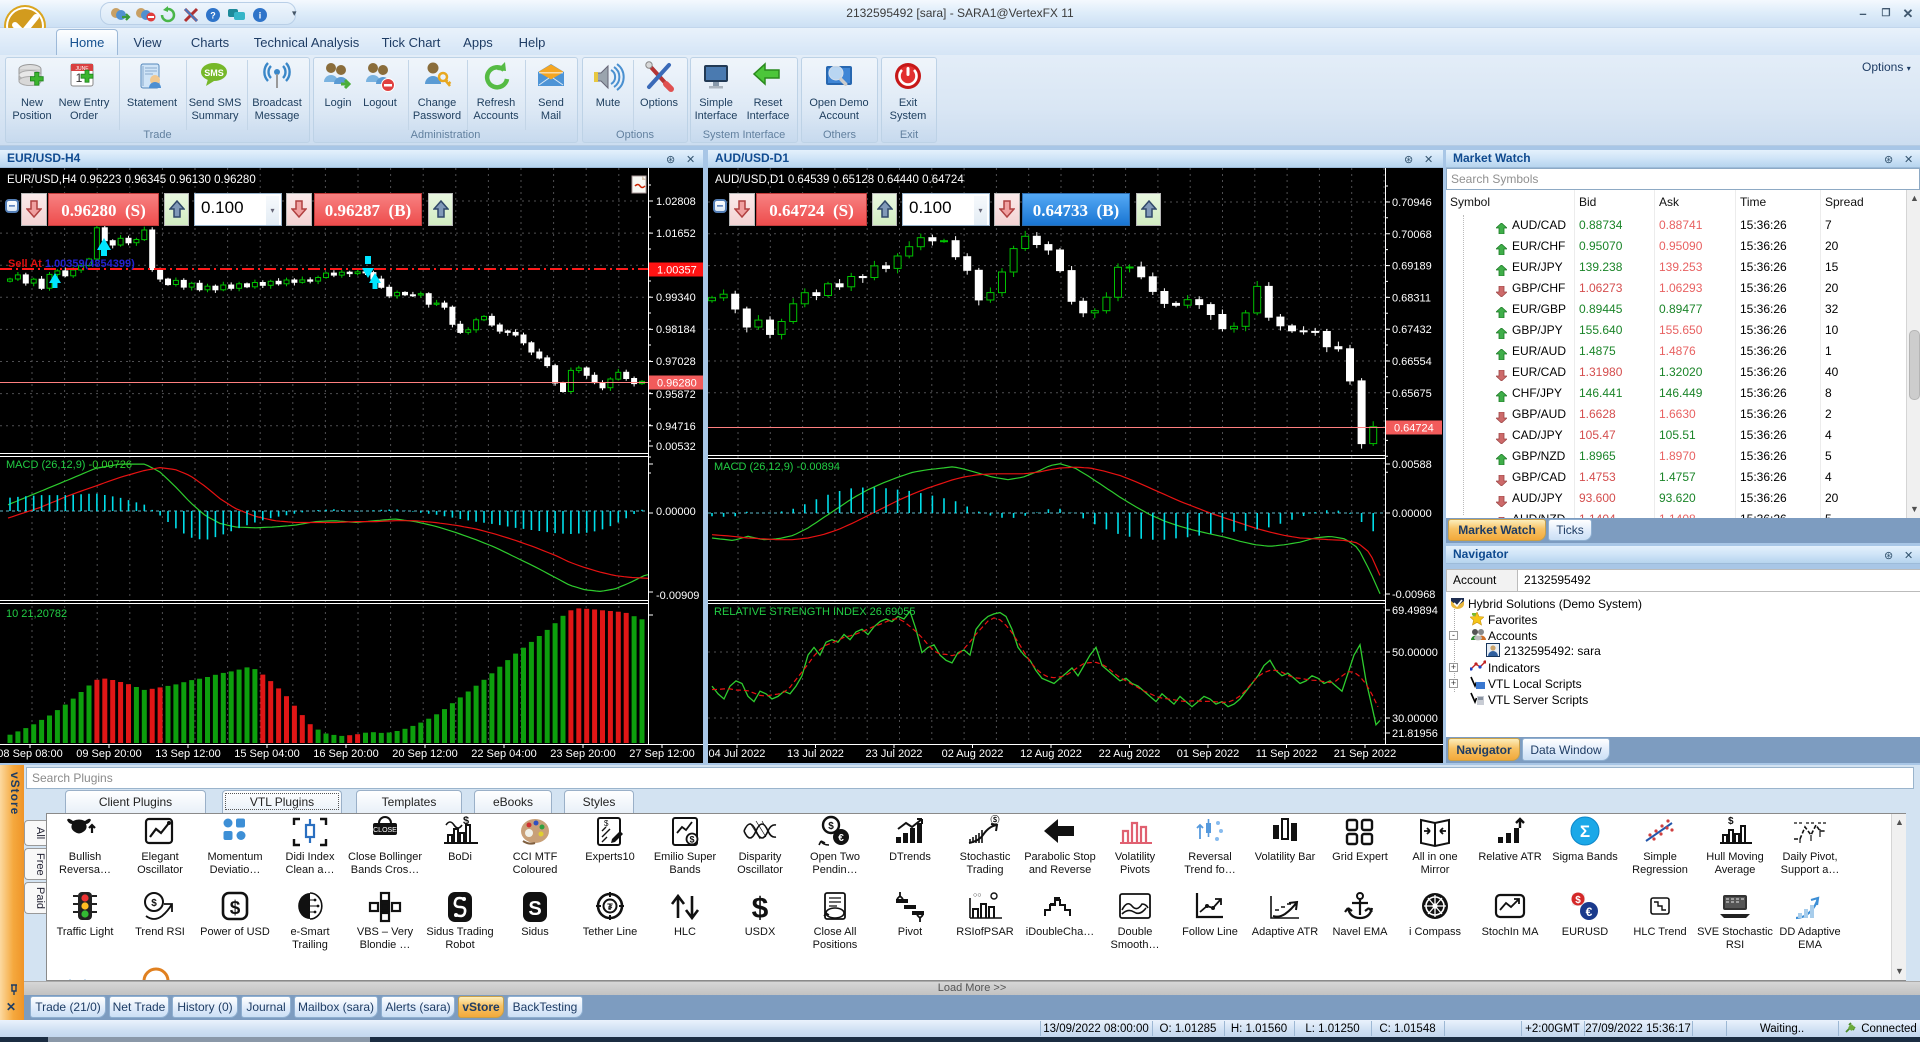 This screenshot has width=1920, height=1042. I want to click on svg-text: 12 Aug 2022, so click(1051, 754).